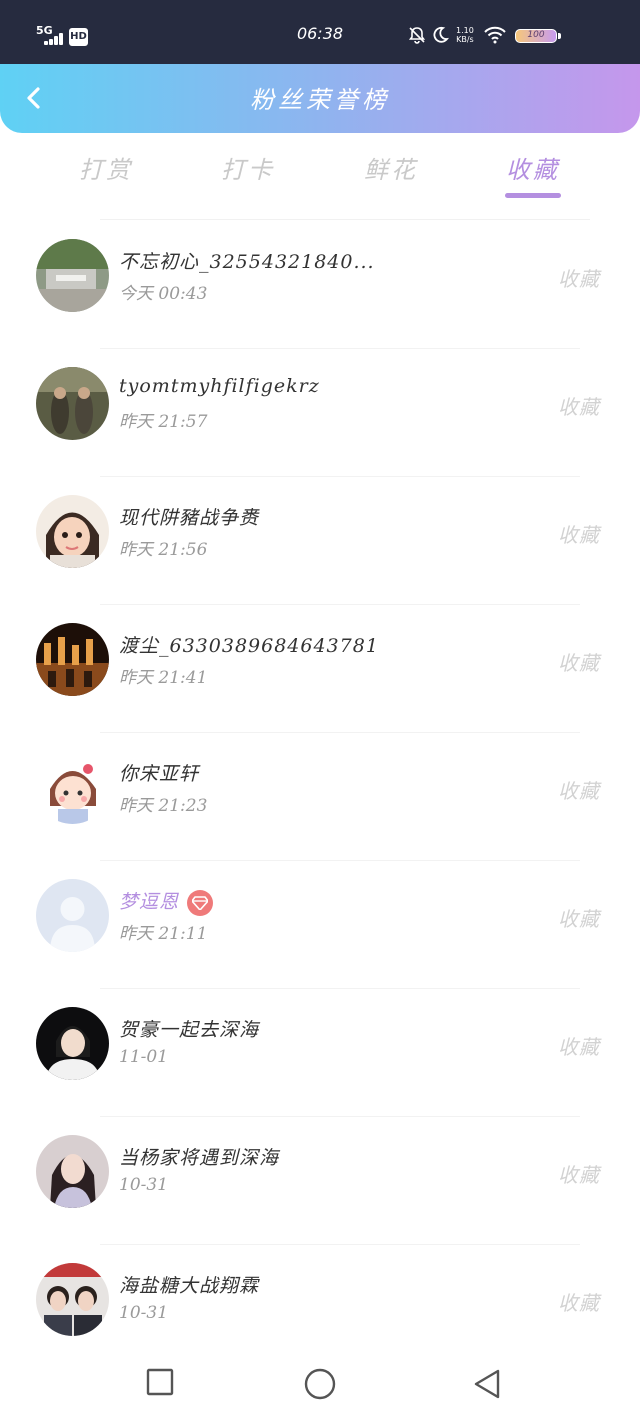  I want to click on fan-name: 贺豪一起去深海, so click(189, 1030).